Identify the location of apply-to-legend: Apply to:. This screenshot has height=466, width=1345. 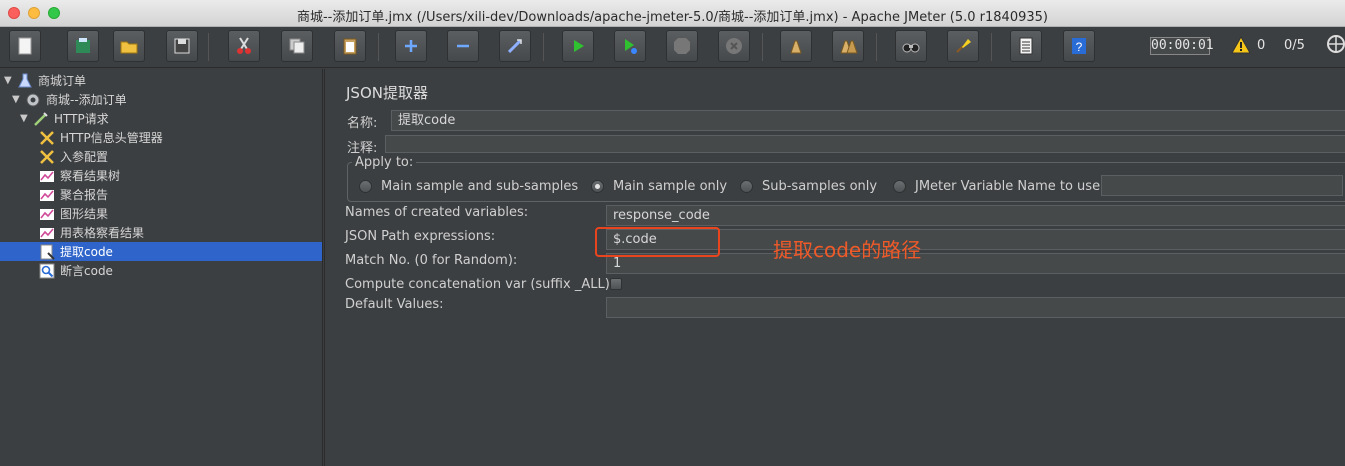
(384, 162).